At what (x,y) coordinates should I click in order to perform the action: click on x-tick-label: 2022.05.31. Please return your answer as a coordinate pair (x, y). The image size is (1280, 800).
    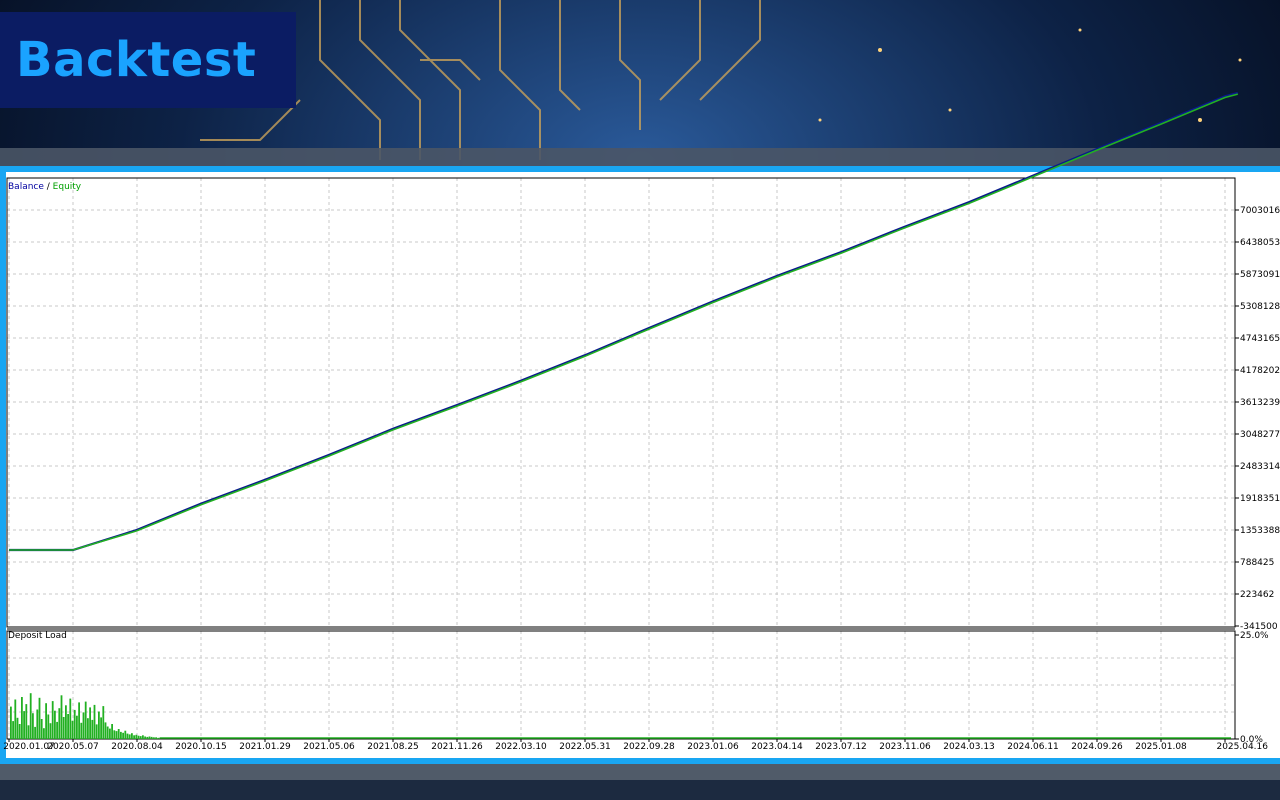
    Looking at the image, I should click on (585, 747).